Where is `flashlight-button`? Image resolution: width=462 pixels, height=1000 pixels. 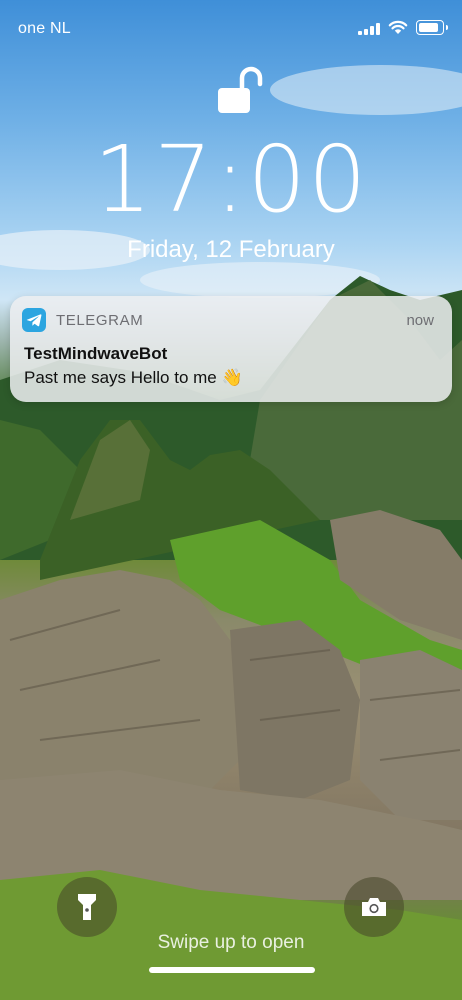
flashlight-button is located at coordinates (87, 907).